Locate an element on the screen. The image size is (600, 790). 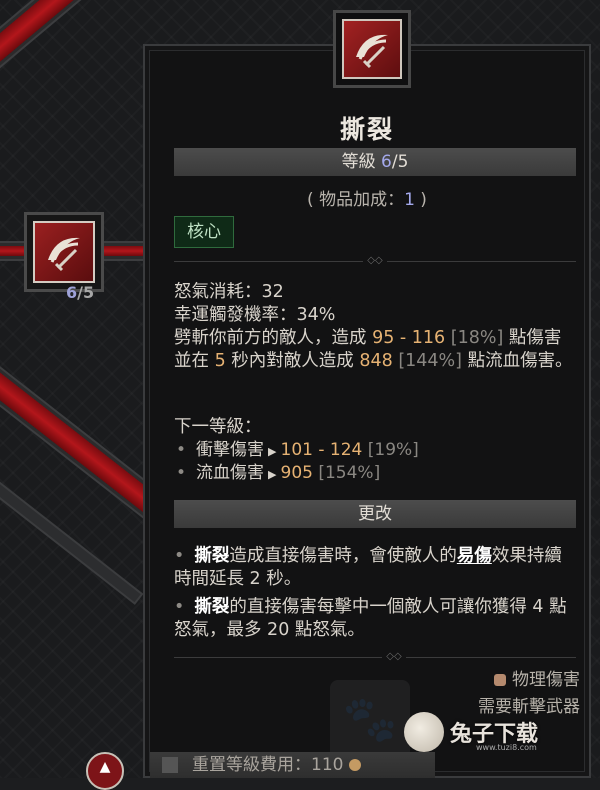
skill-title: 撕裂 is located at coordinates (366, 129).